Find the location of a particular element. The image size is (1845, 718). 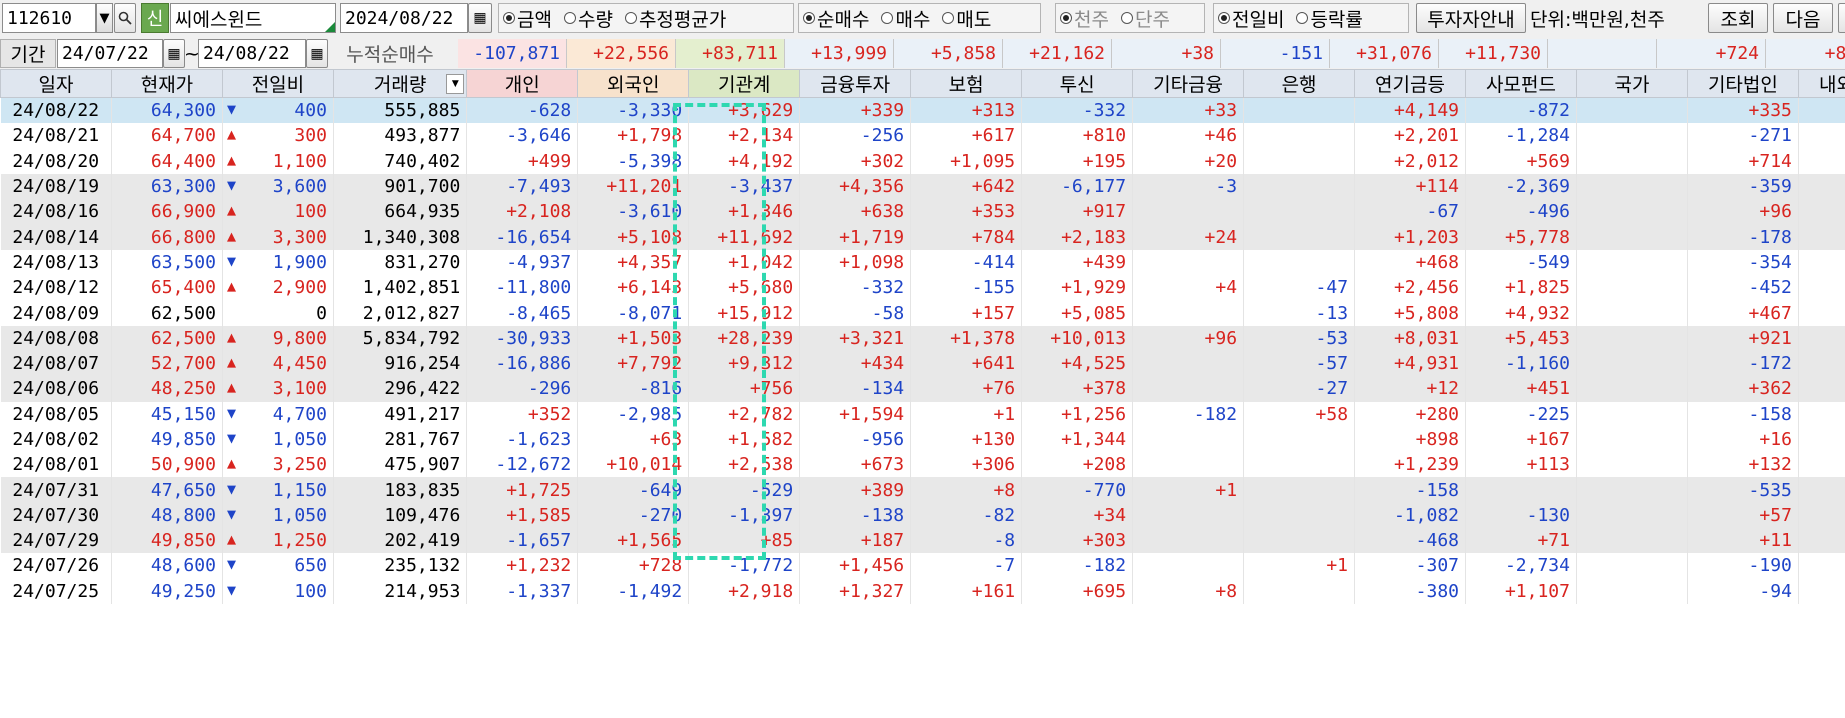

net-buy-cell: -108 is located at coordinates (1821, 262).